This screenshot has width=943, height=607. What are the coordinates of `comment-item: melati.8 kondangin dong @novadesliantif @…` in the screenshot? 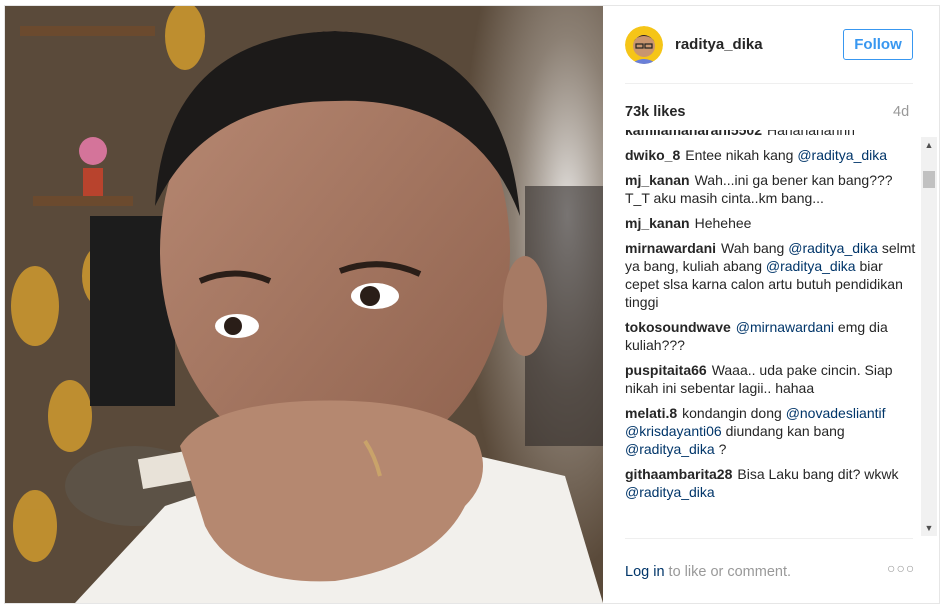 It's located at (771, 431).